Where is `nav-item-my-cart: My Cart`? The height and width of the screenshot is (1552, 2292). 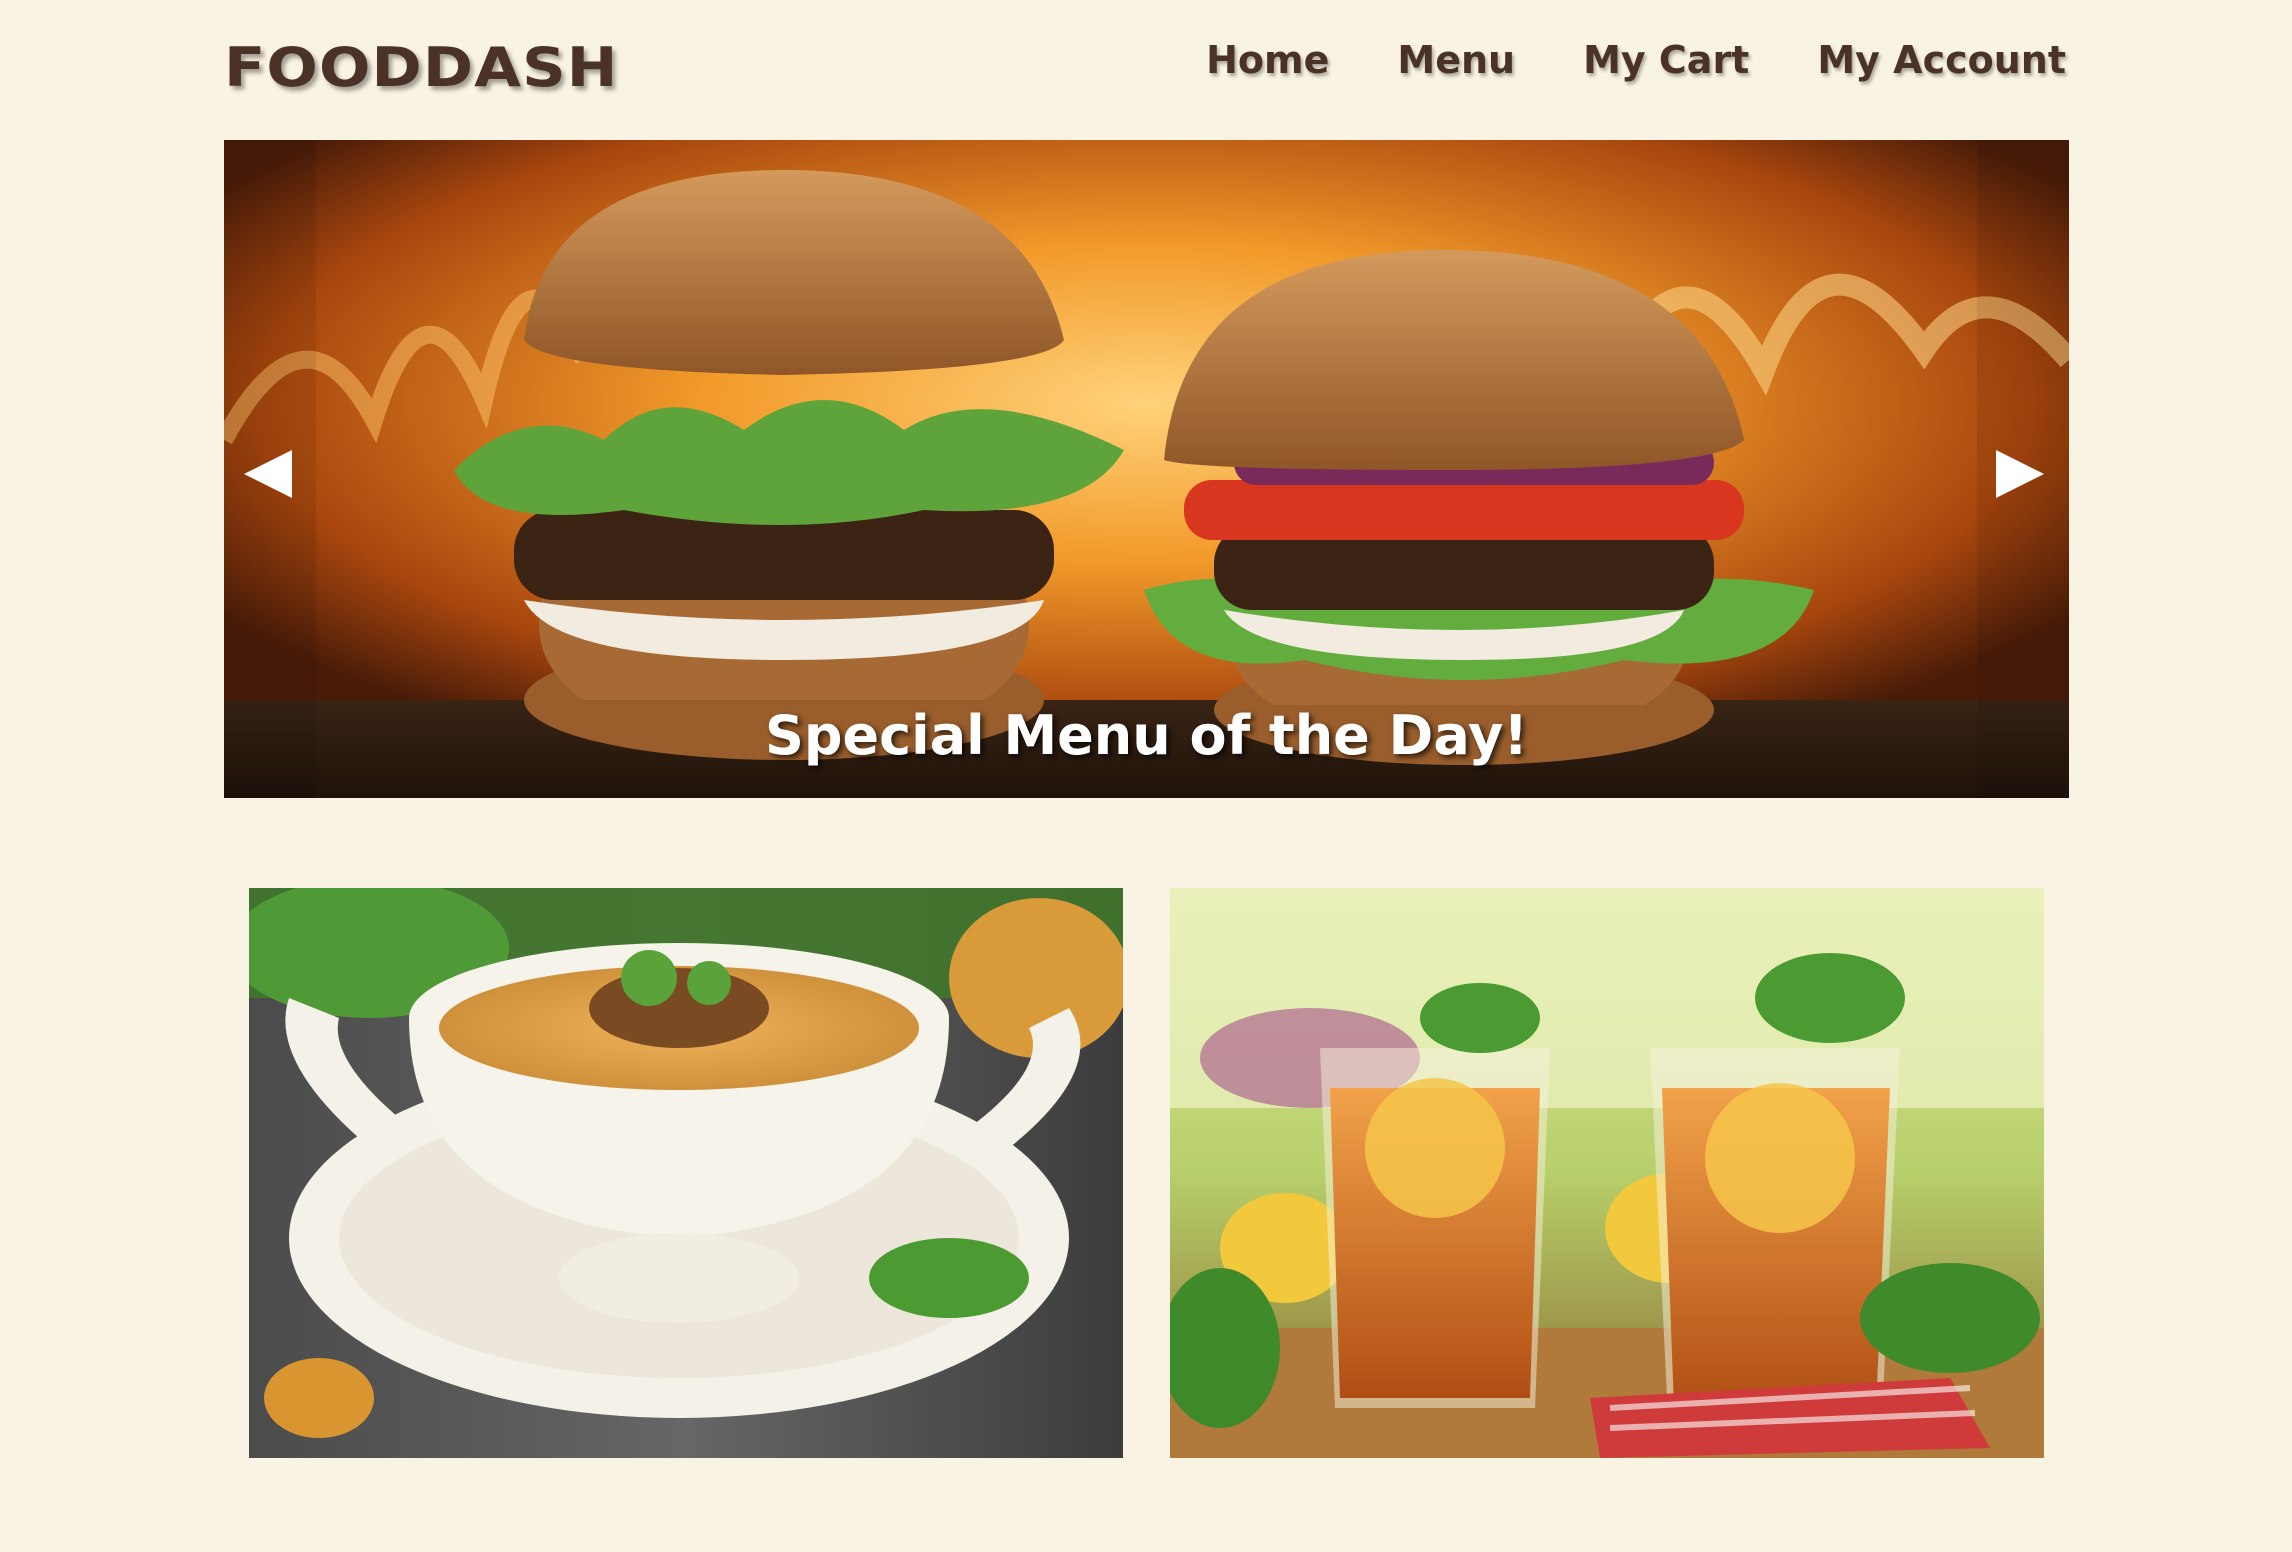
nav-item-my-cart: My Cart is located at coordinates (1666, 60).